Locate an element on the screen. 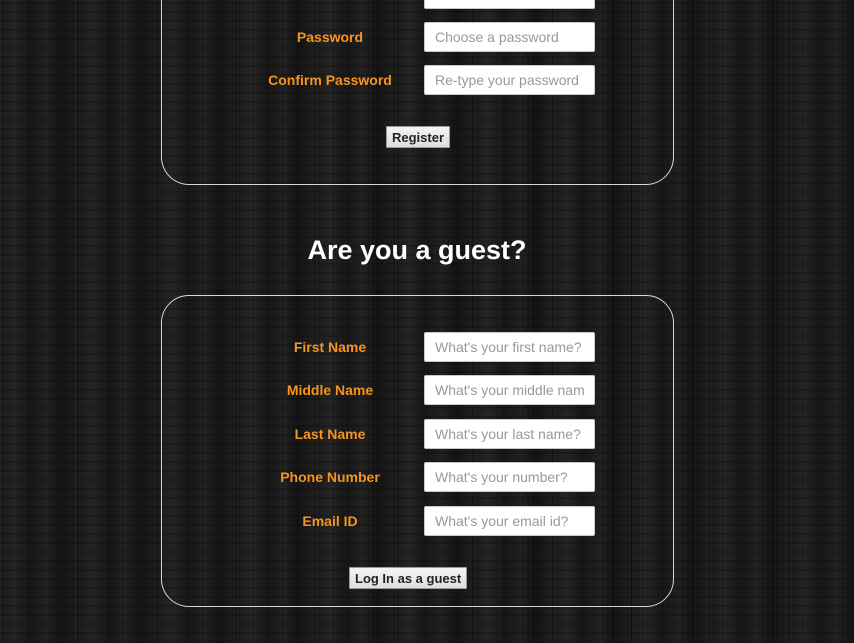  first-name-label: First Name is located at coordinates (330, 347).